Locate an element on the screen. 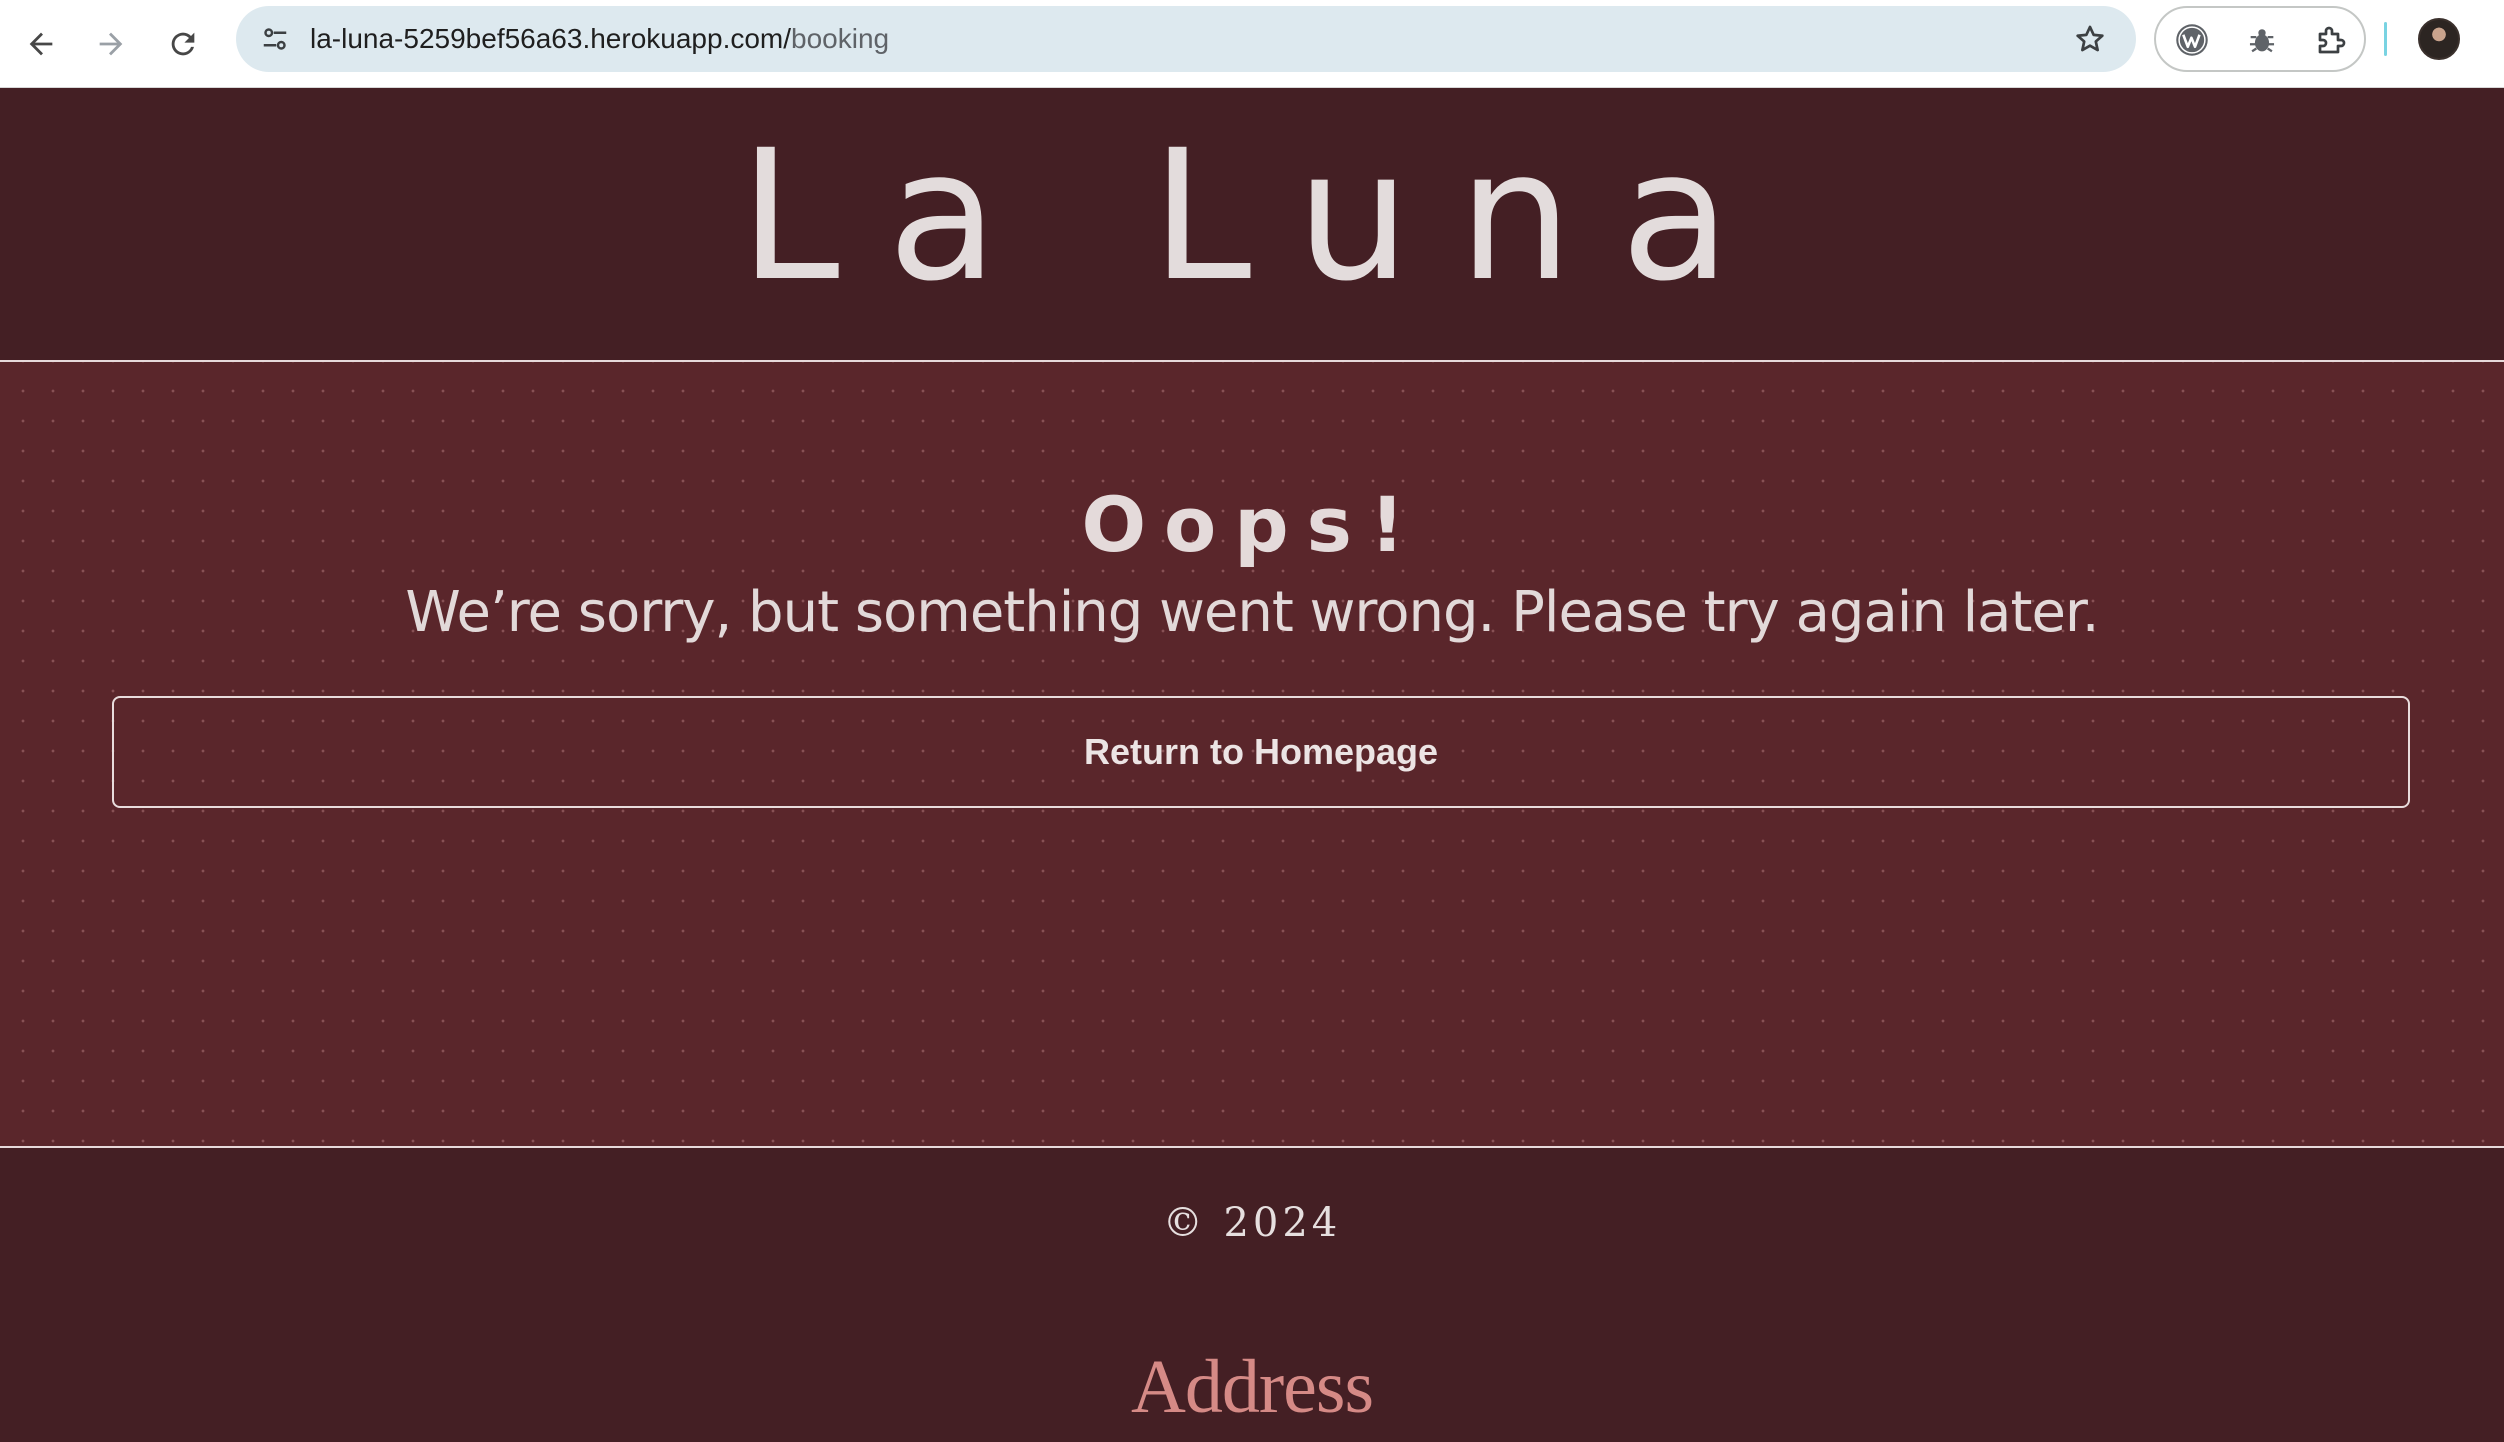 The image size is (2504, 1442). profile-avatar is located at coordinates (2439, 39).